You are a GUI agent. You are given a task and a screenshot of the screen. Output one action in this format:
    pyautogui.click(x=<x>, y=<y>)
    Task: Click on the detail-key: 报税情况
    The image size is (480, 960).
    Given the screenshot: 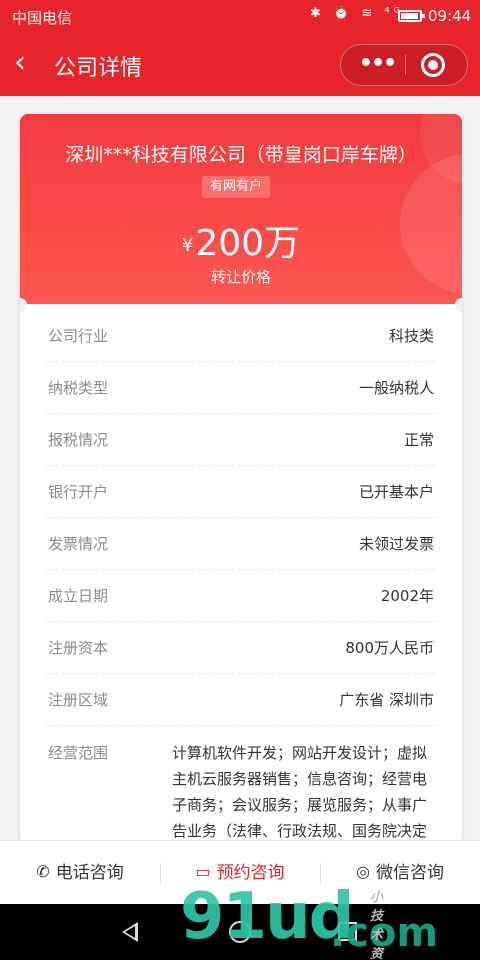 What is the action you would take?
    pyautogui.click(x=78, y=440)
    